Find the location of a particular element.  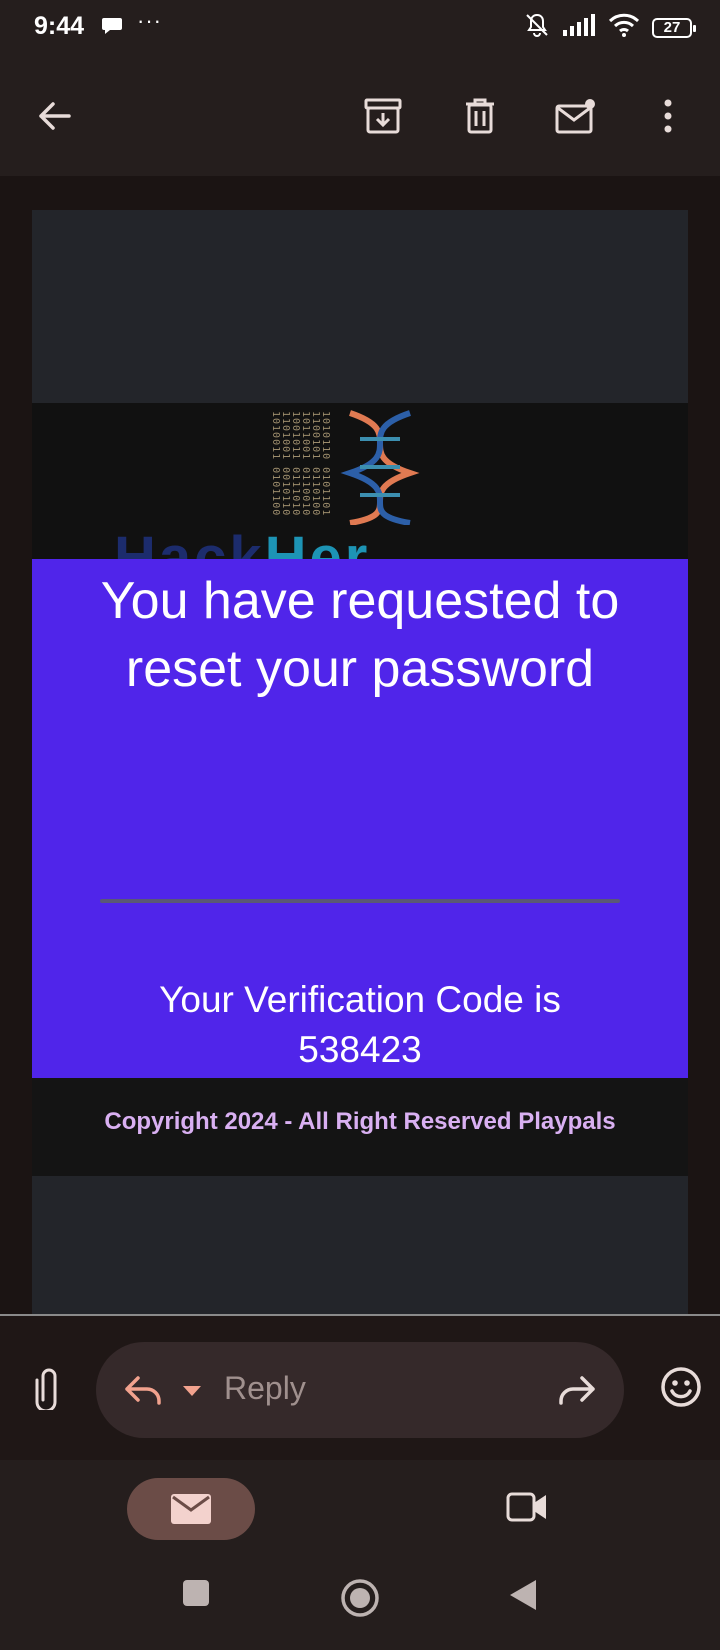

mail-icon is located at coordinates (191, 1509).